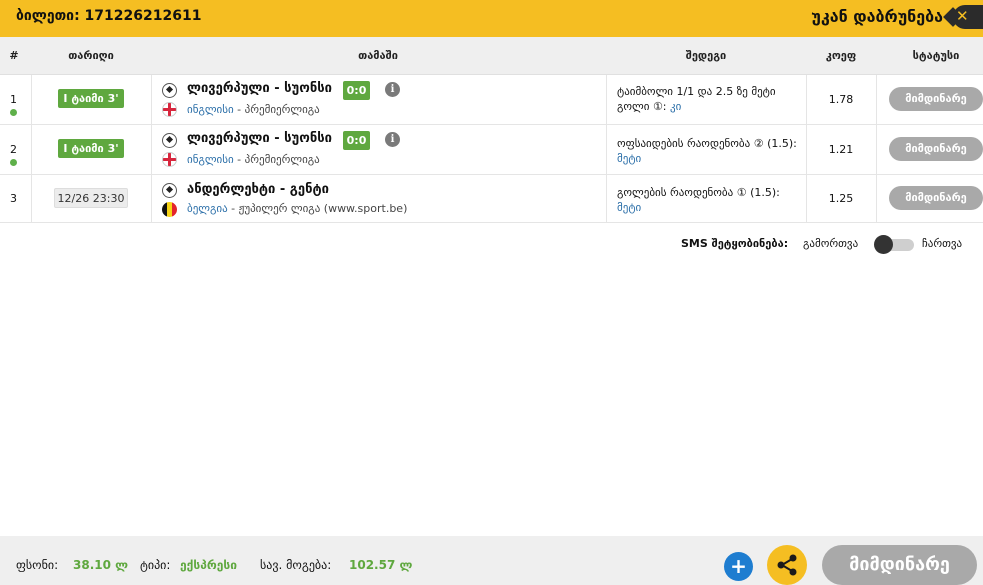 Image resolution: width=983 pixels, height=585 pixels. Describe the element at coordinates (936, 55) in the screenshot. I see `col-status: სტატუსი` at that location.